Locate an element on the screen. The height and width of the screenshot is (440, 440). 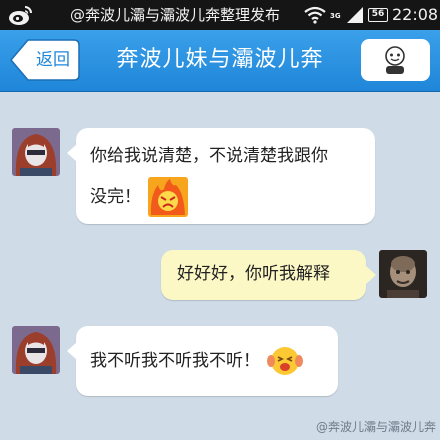
watermark: @奔波儿灞与灞波儿奔 is located at coordinates (376, 427).